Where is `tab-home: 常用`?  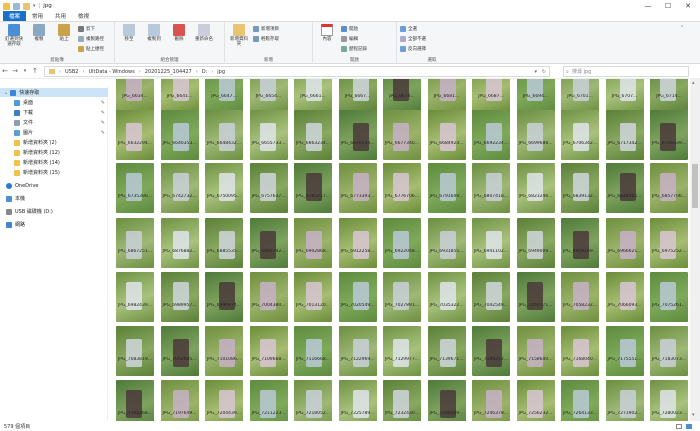
tab-home: 常用 is located at coordinates (37, 16).